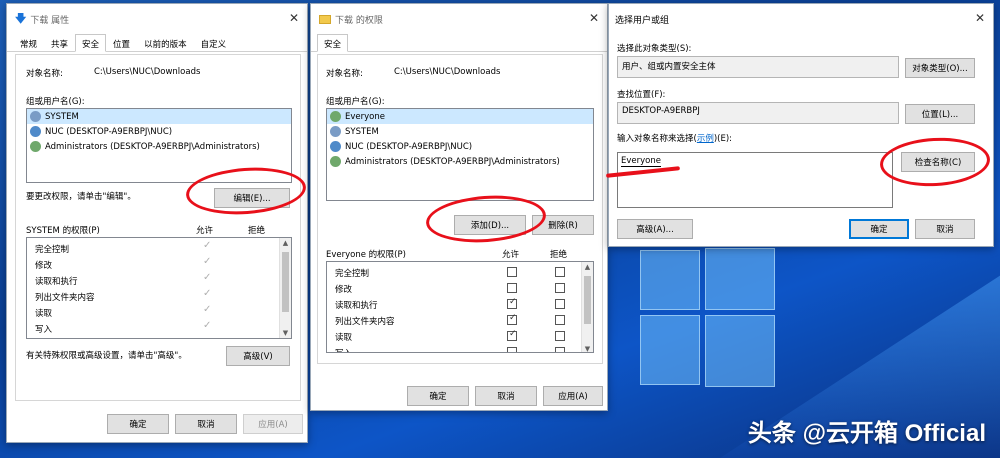 This screenshot has width=1000, height=458. I want to click on perm-row: 修改, so click(460, 288).